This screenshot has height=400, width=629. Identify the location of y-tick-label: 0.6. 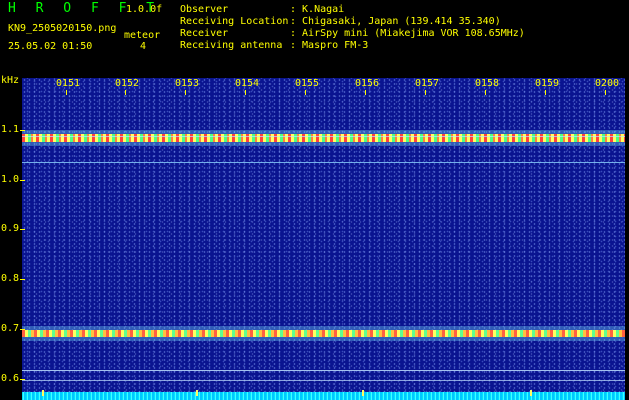
(10, 378).